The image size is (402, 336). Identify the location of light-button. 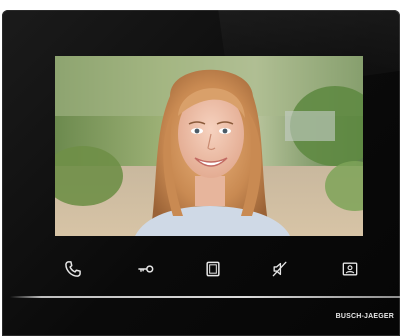
(213, 269).